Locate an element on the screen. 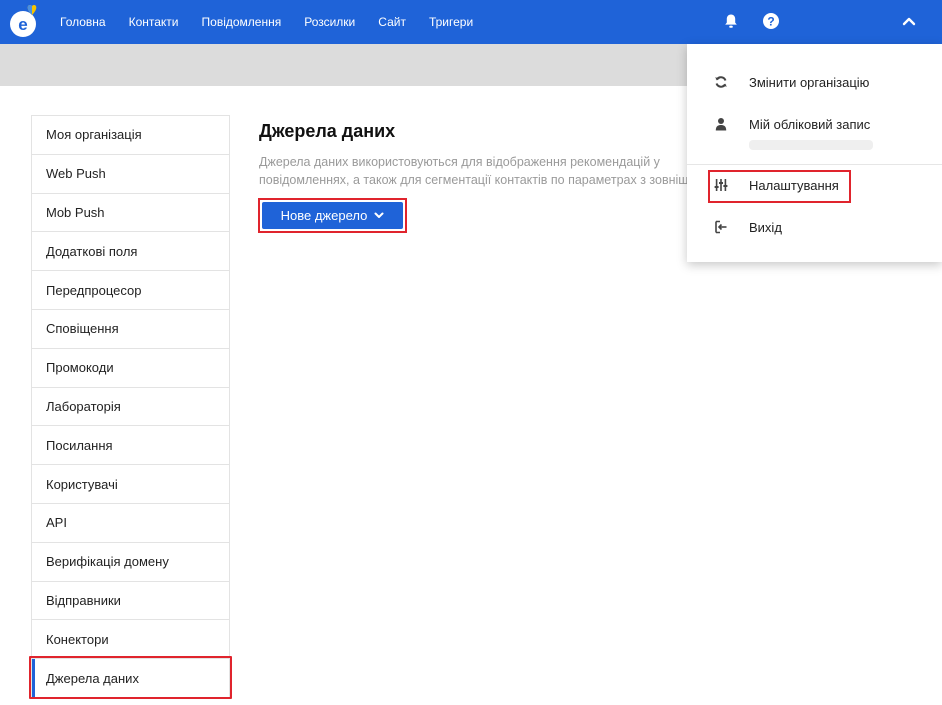  menu-item-label: Налаштування is located at coordinates (794, 185).